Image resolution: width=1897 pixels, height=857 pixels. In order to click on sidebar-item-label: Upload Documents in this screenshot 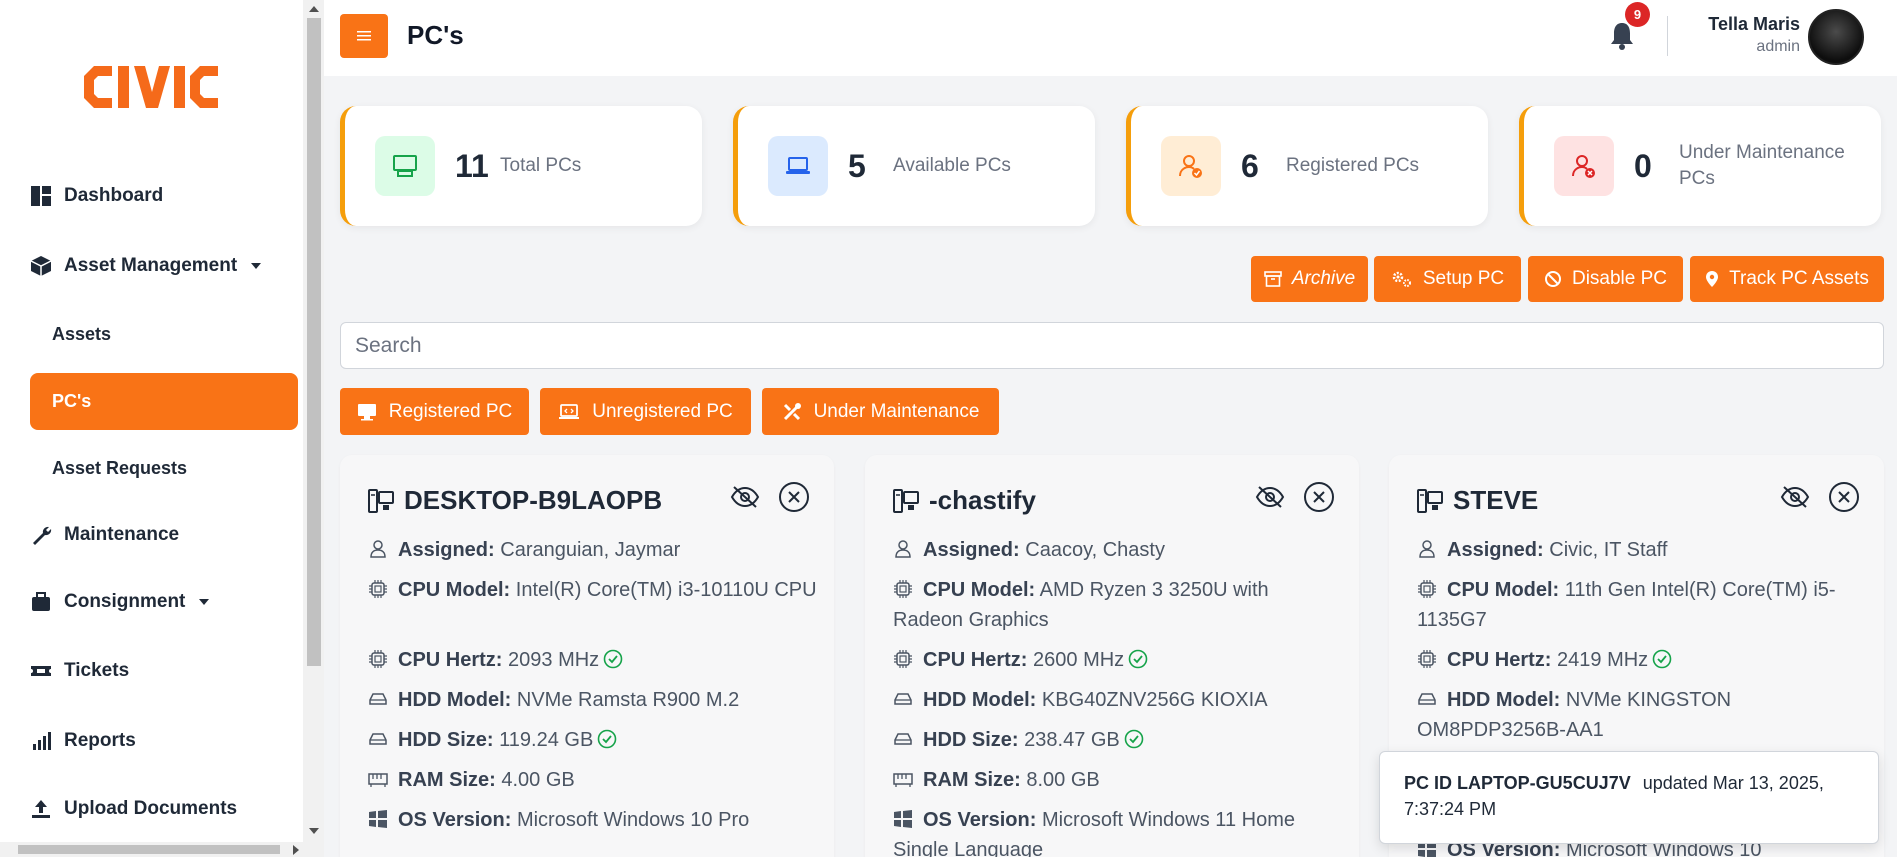, I will do `click(151, 808)`.